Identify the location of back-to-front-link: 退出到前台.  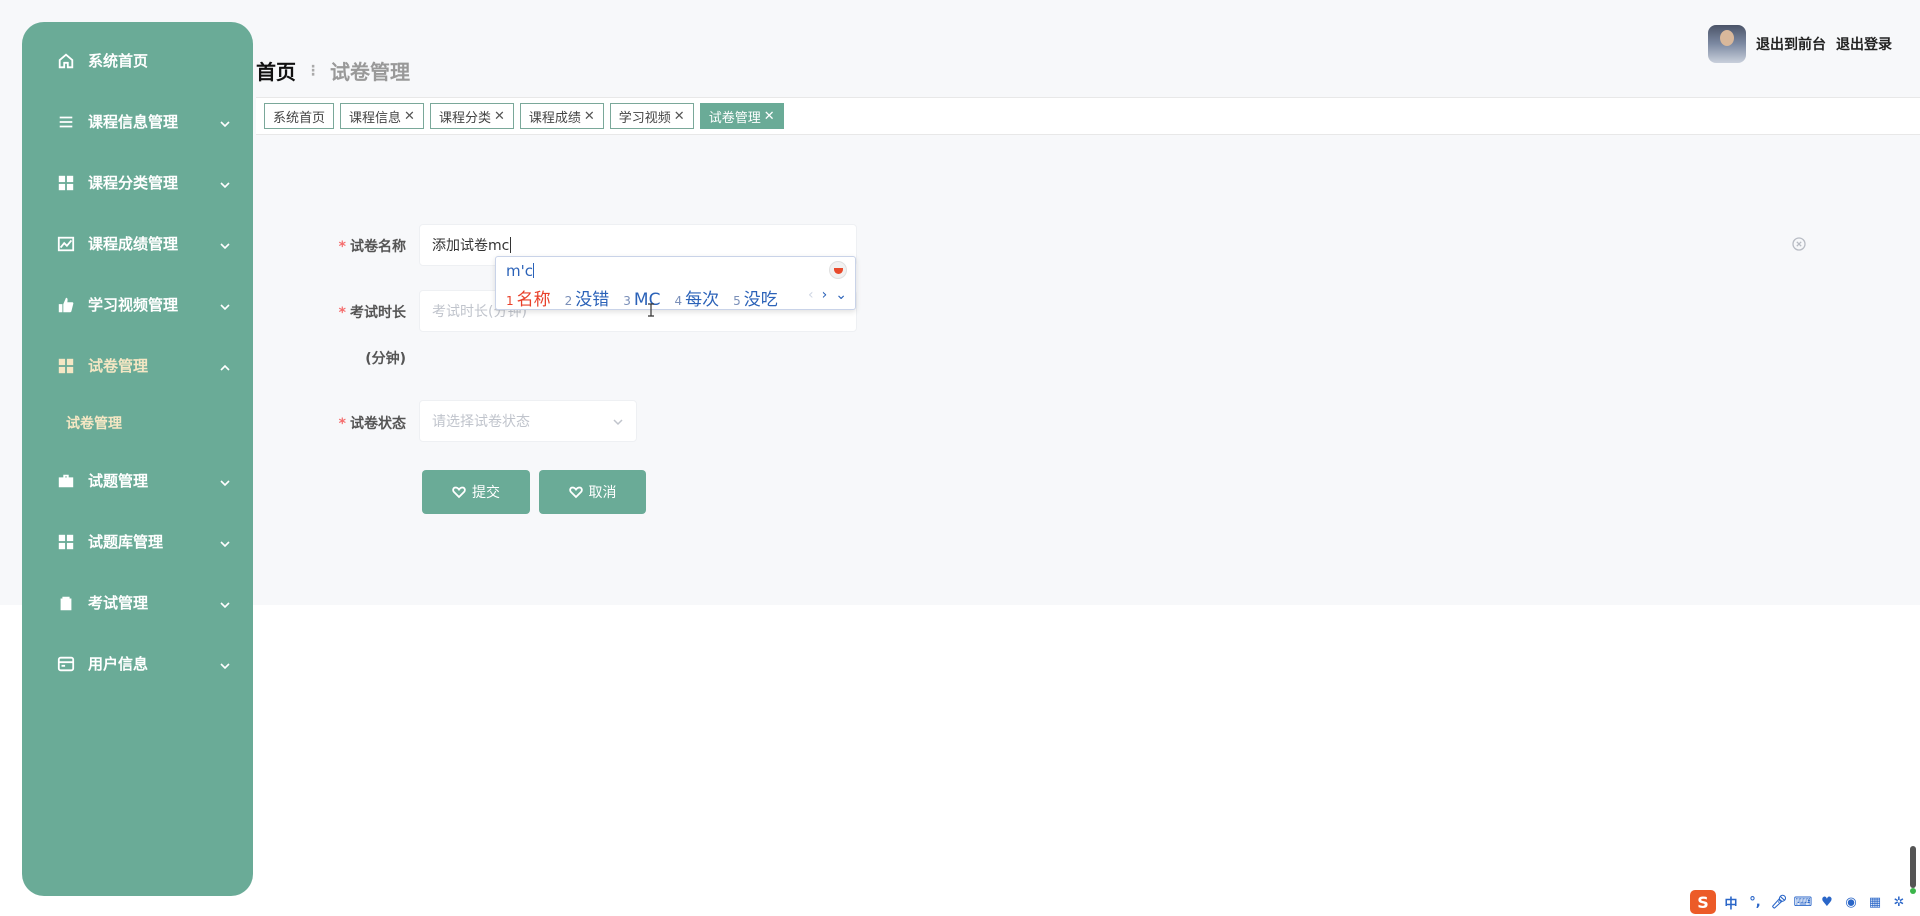
(1791, 44).